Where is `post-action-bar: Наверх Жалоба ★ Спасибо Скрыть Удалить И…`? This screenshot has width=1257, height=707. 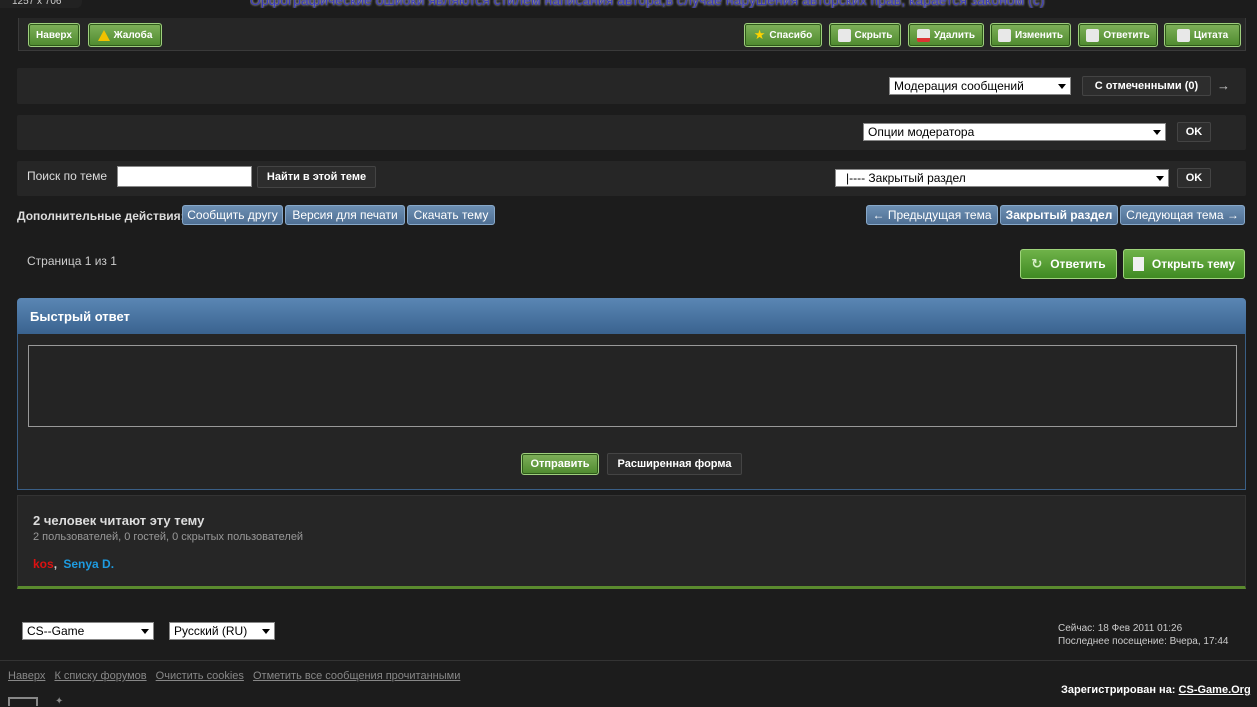 post-action-bar: Наверх Жалоба ★ Спасибо Скрыть Удалить И… is located at coordinates (632, 34).